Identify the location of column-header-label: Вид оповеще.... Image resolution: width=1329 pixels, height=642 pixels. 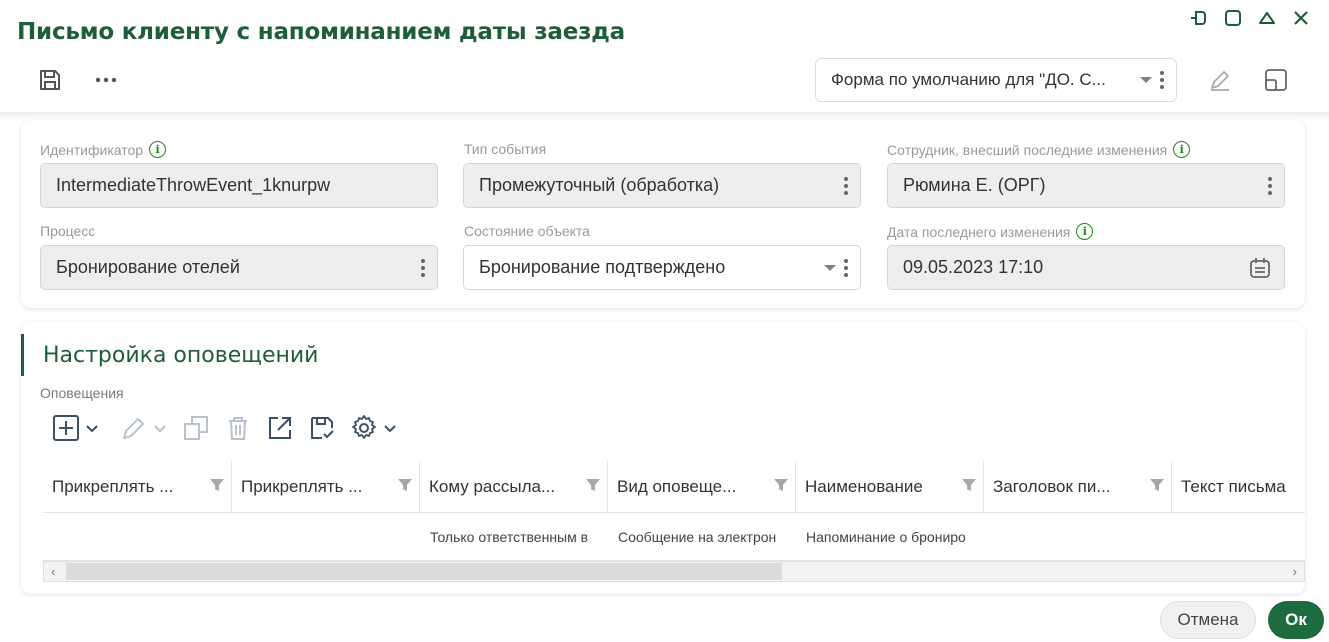
(677, 486).